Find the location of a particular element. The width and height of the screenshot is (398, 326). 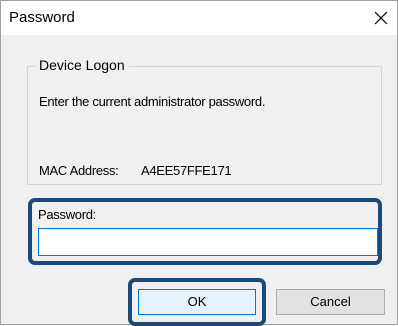

cancel-button: Cancel is located at coordinates (330, 302).